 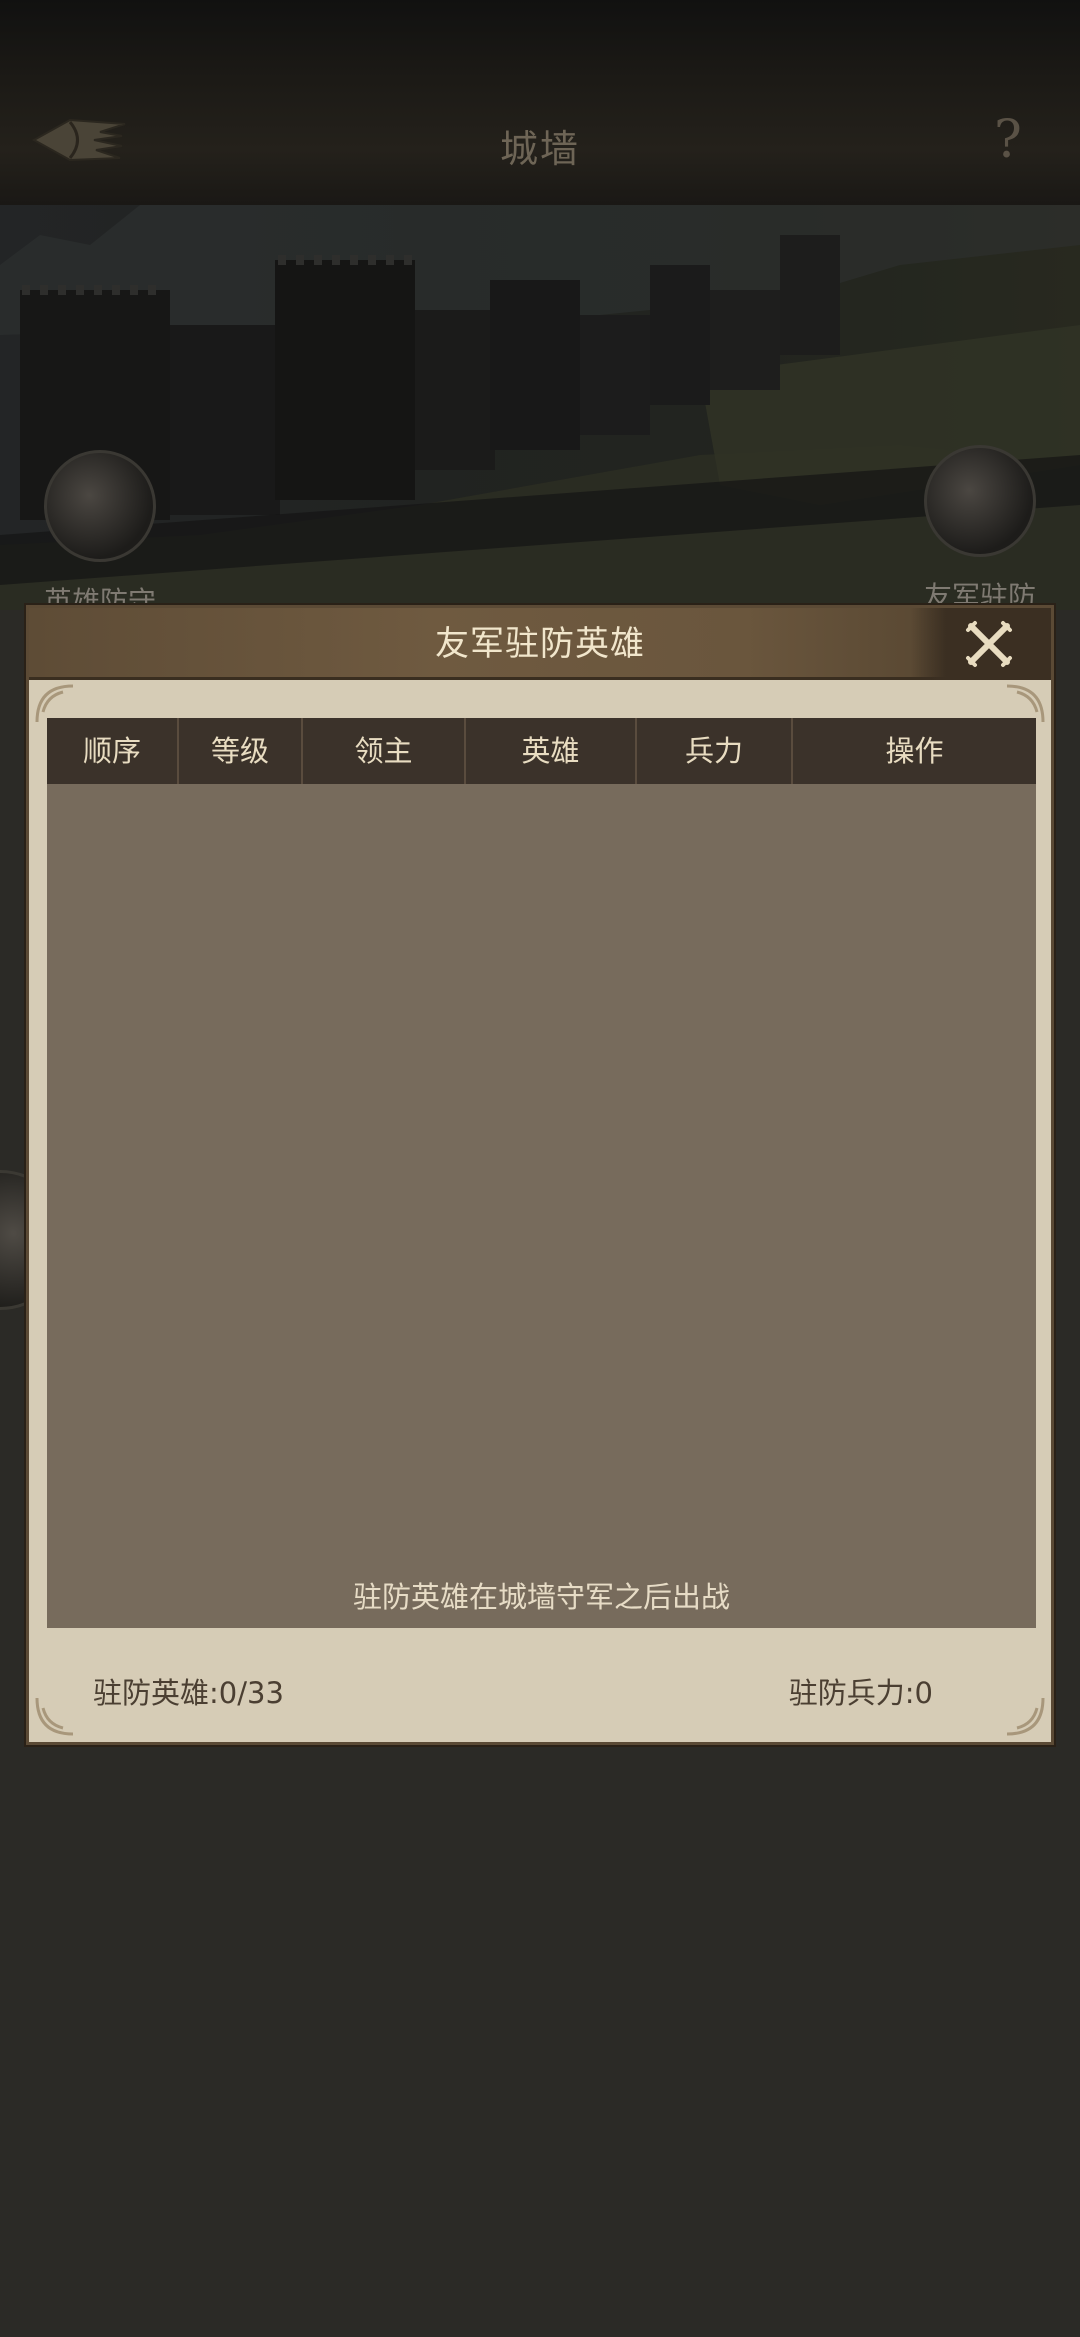 I want to click on ally-garrison-button: 友军驻防, so click(x=980, y=527).